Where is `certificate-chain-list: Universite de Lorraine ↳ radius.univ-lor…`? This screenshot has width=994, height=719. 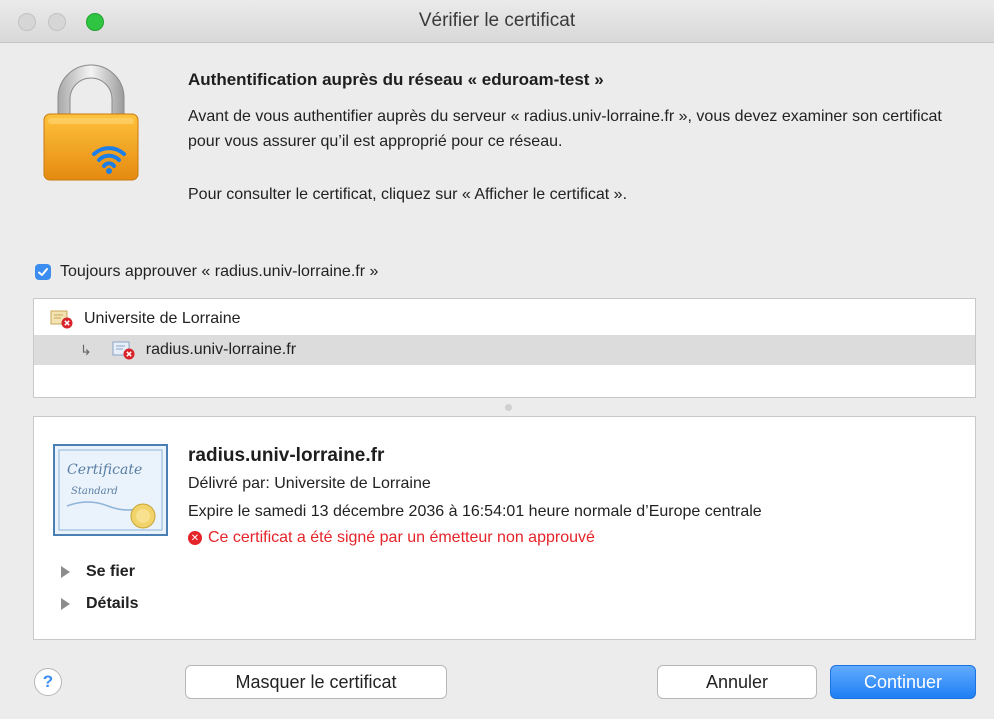 certificate-chain-list: Universite de Lorraine ↳ radius.univ-lor… is located at coordinates (504, 348).